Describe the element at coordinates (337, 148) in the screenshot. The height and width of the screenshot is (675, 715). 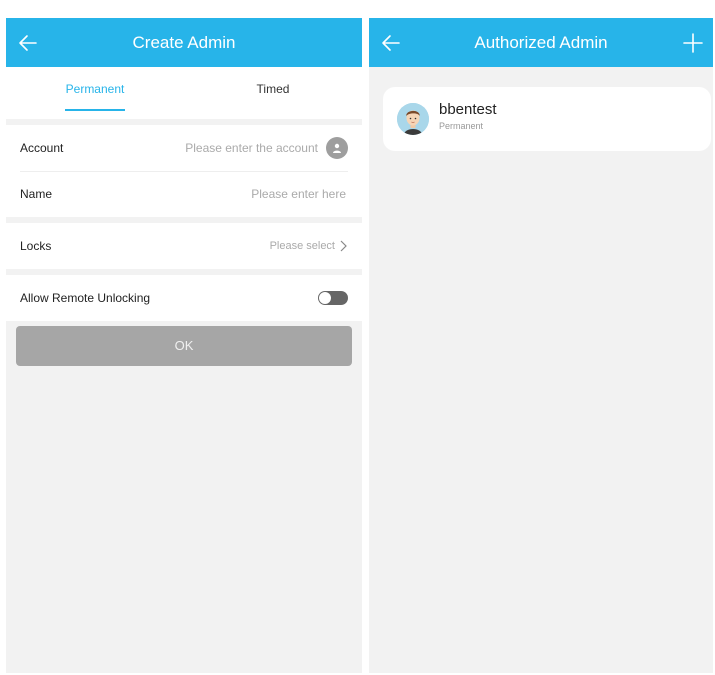
I see `contact-icon` at that location.